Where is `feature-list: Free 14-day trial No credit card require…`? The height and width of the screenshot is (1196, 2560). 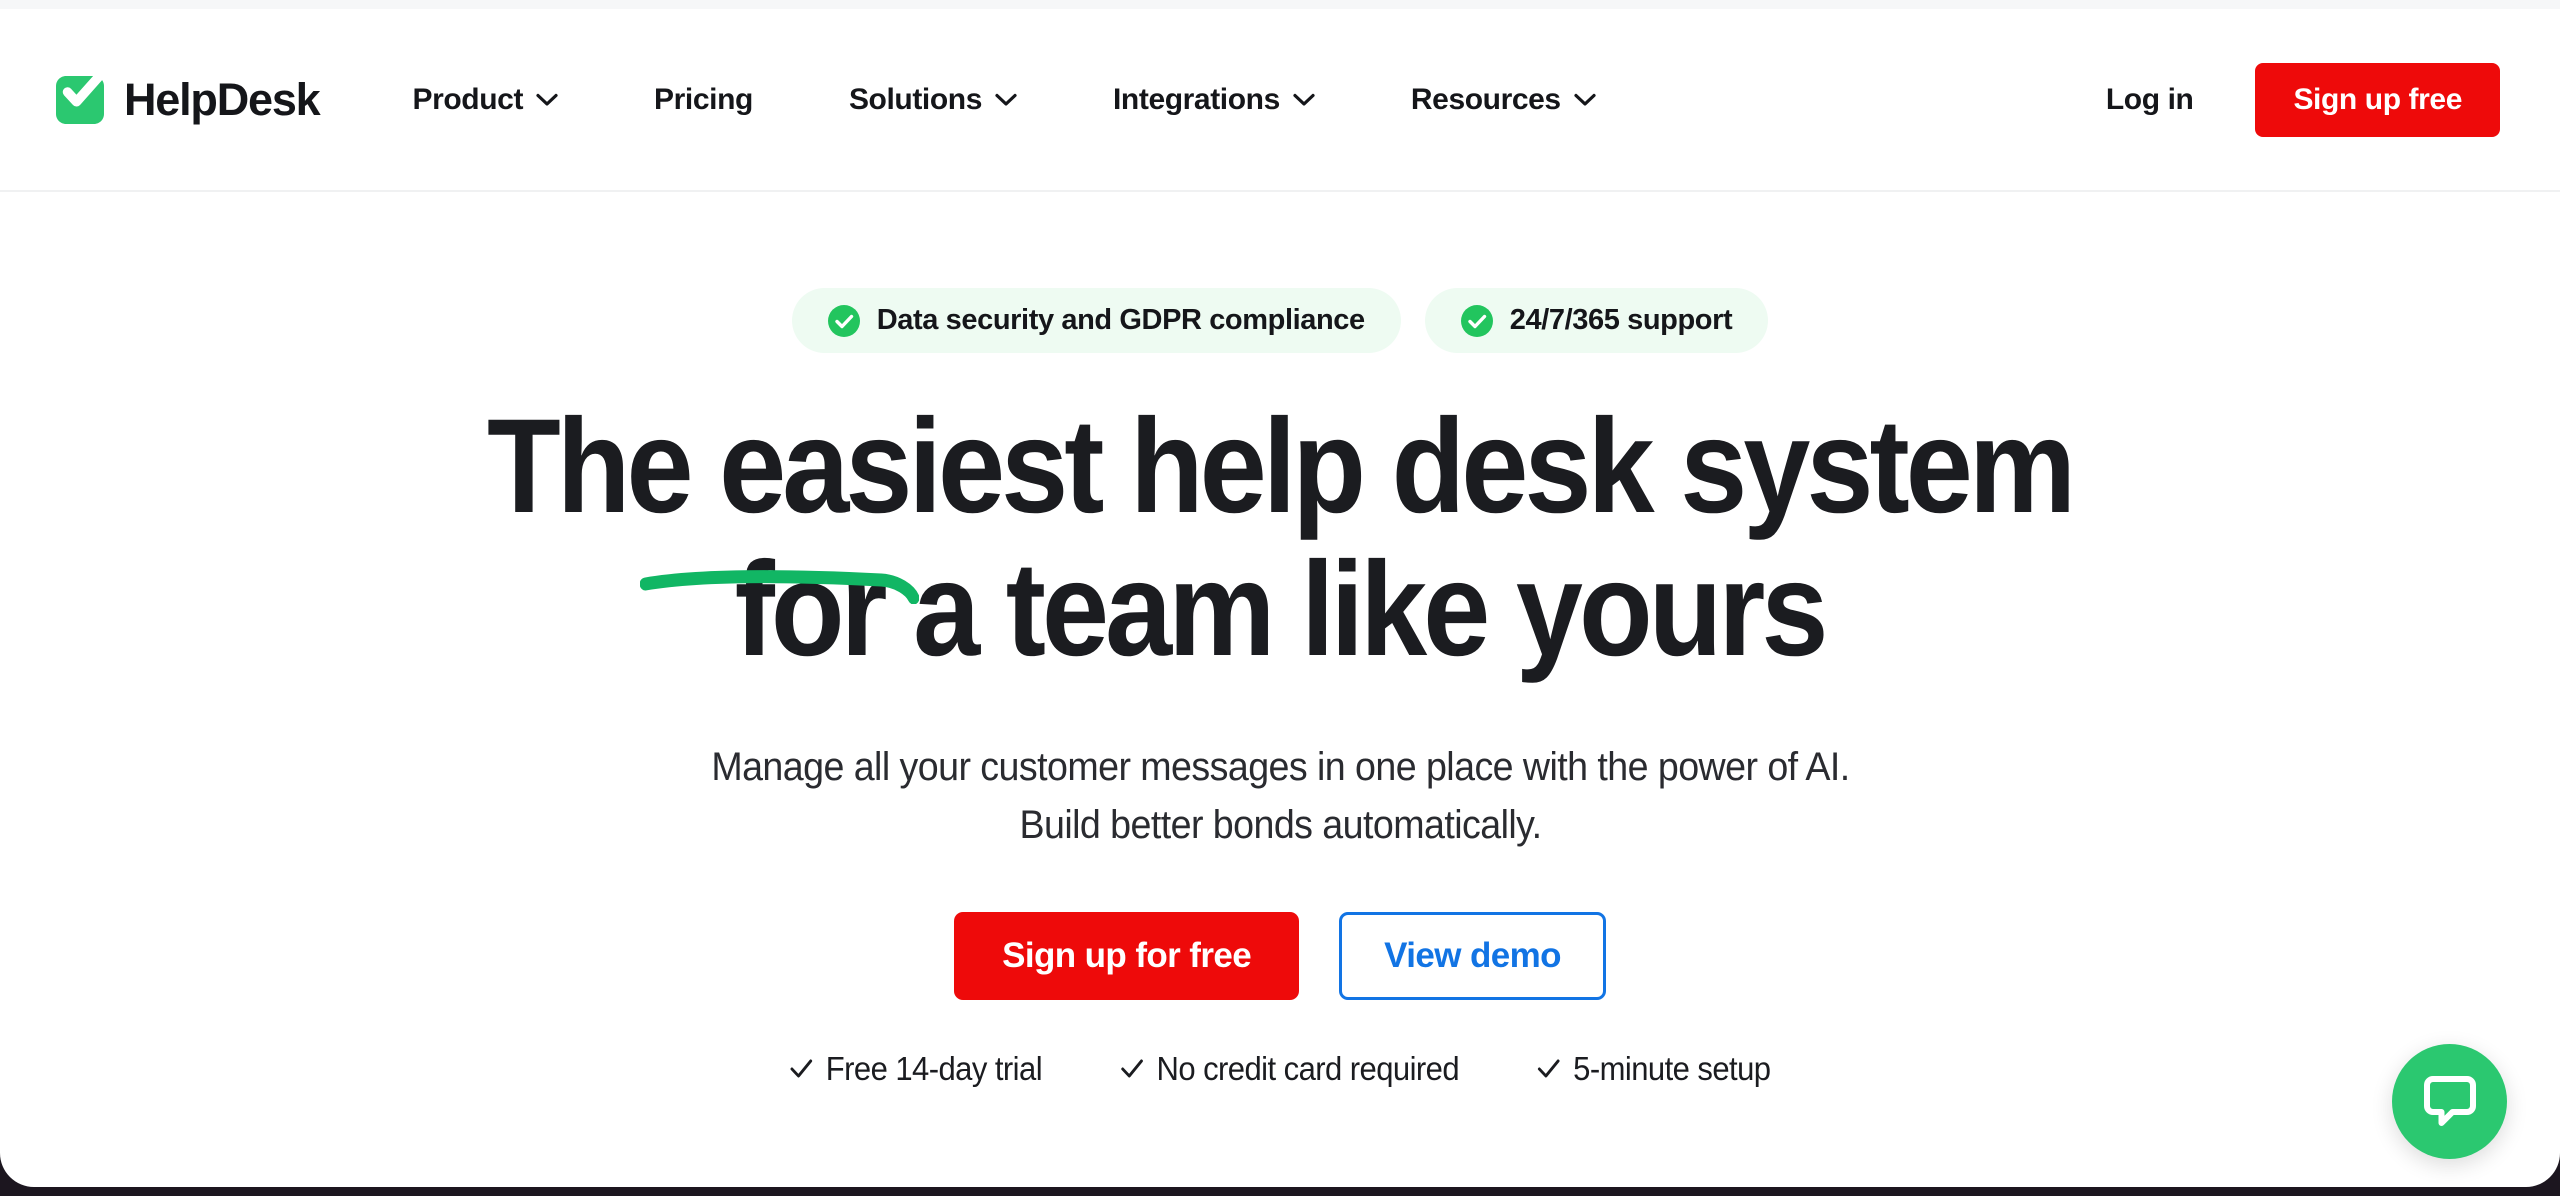 feature-list: Free 14-day trial No credit card require… is located at coordinates (1280, 1069).